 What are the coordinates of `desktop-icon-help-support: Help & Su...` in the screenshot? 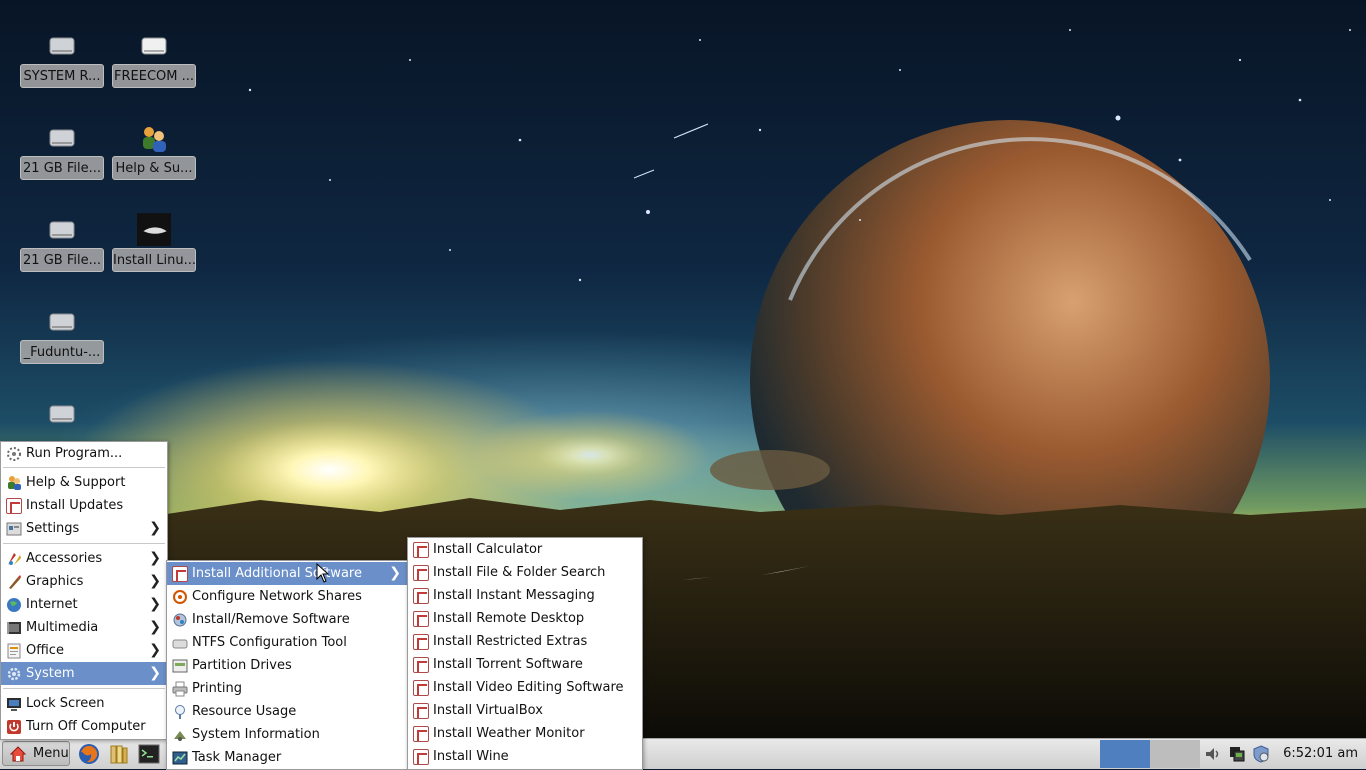 It's located at (154, 162).